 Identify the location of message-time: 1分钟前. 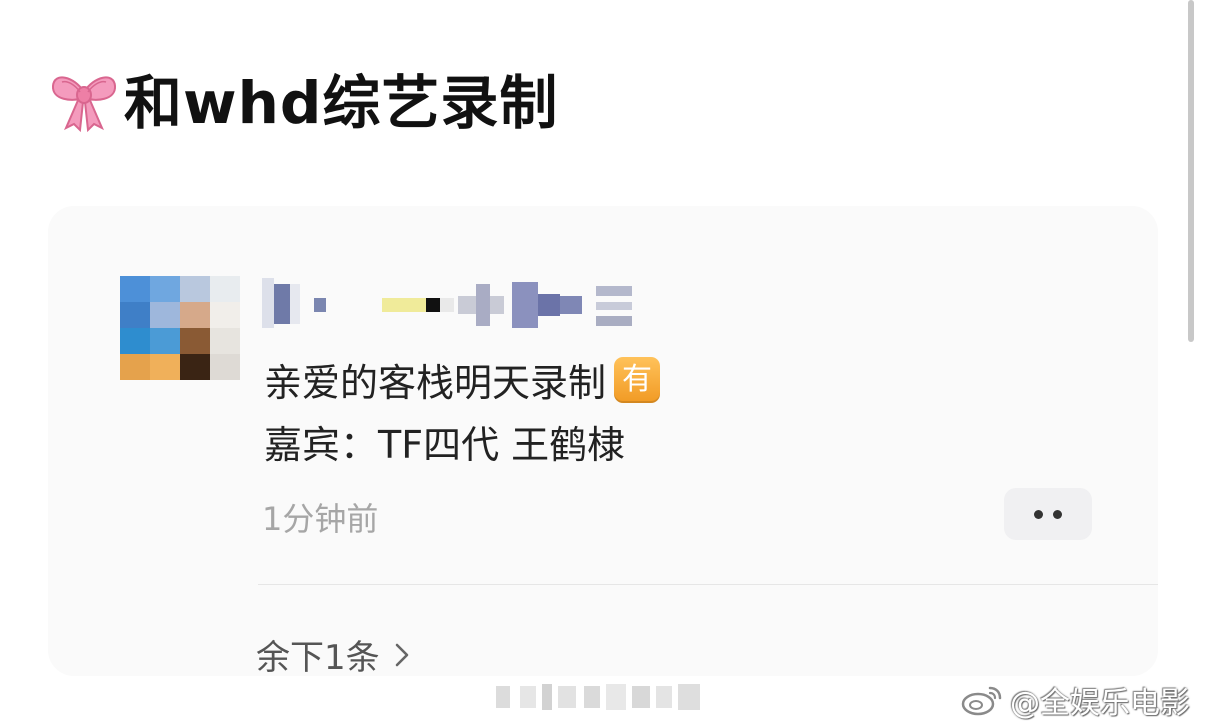
(320, 519).